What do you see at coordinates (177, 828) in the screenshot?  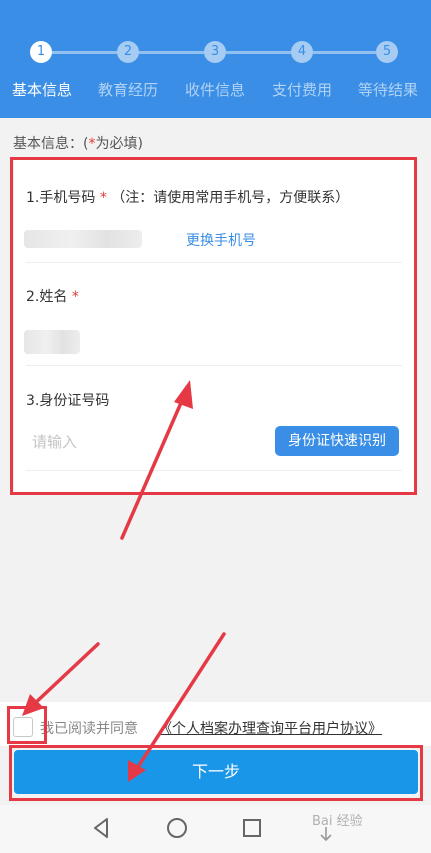 I see `home-icon` at bounding box center [177, 828].